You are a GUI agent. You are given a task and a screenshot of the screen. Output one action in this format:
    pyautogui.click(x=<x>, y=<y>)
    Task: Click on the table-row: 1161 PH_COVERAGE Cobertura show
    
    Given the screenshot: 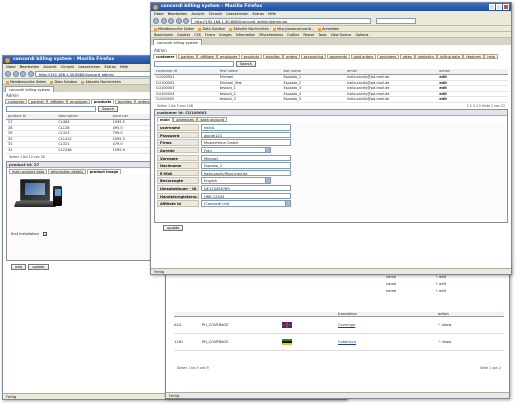 What is the action you would take?
    pyautogui.click(x=339, y=342)
    